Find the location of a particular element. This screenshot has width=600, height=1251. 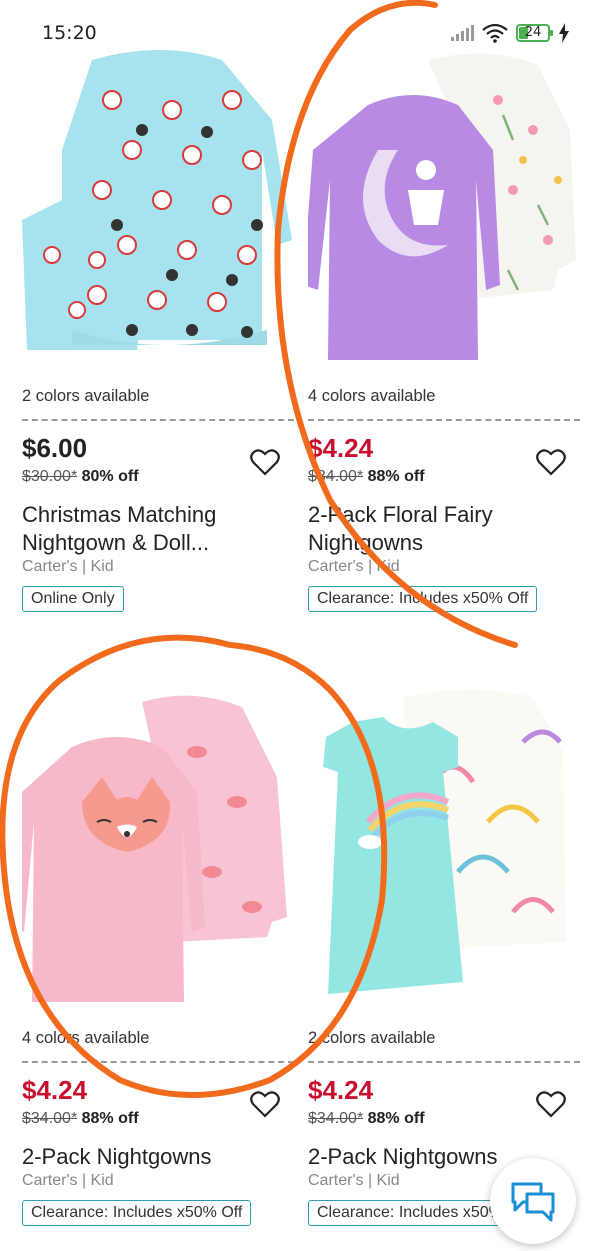

chat-bubbles-icon is located at coordinates (533, 1202).